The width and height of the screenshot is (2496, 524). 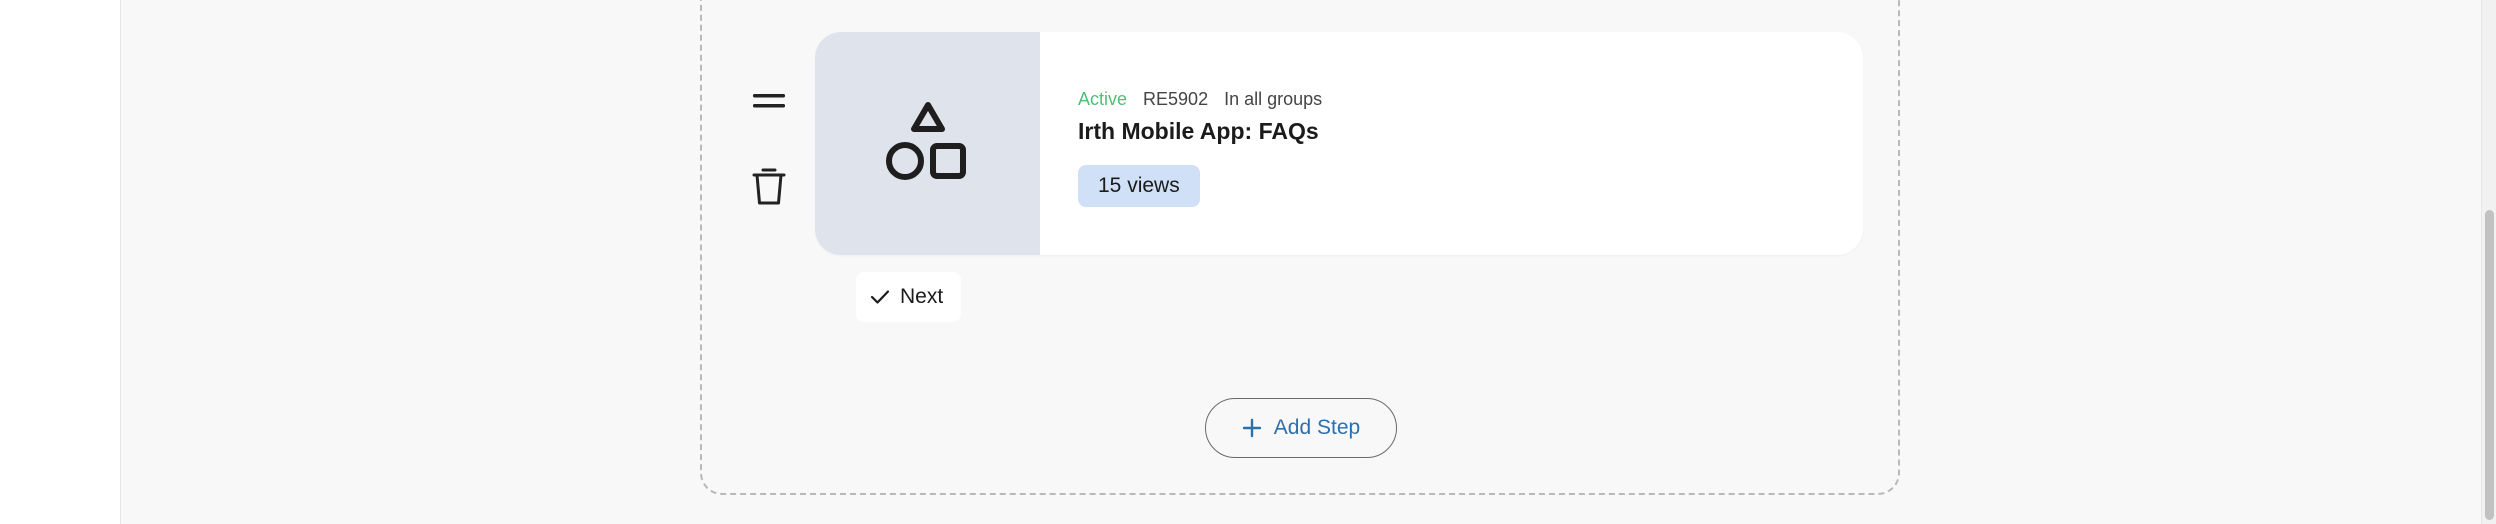 What do you see at coordinates (922, 296) in the screenshot?
I see `next-label: Next` at bounding box center [922, 296].